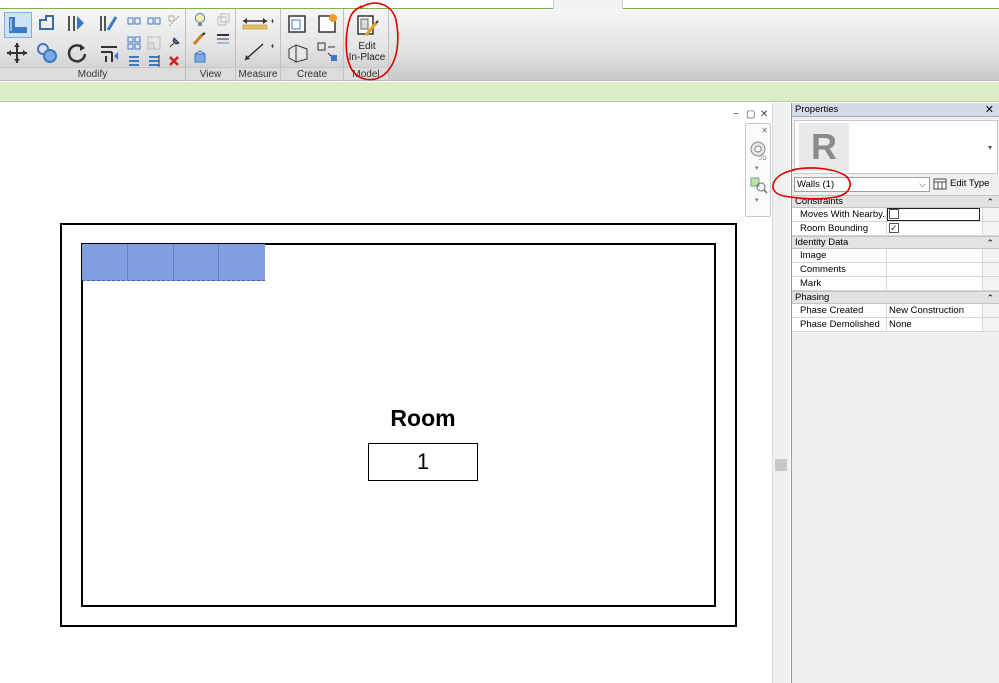  Describe the element at coordinates (736, 114) in the screenshot. I see `minimize-view-icon: −` at that location.